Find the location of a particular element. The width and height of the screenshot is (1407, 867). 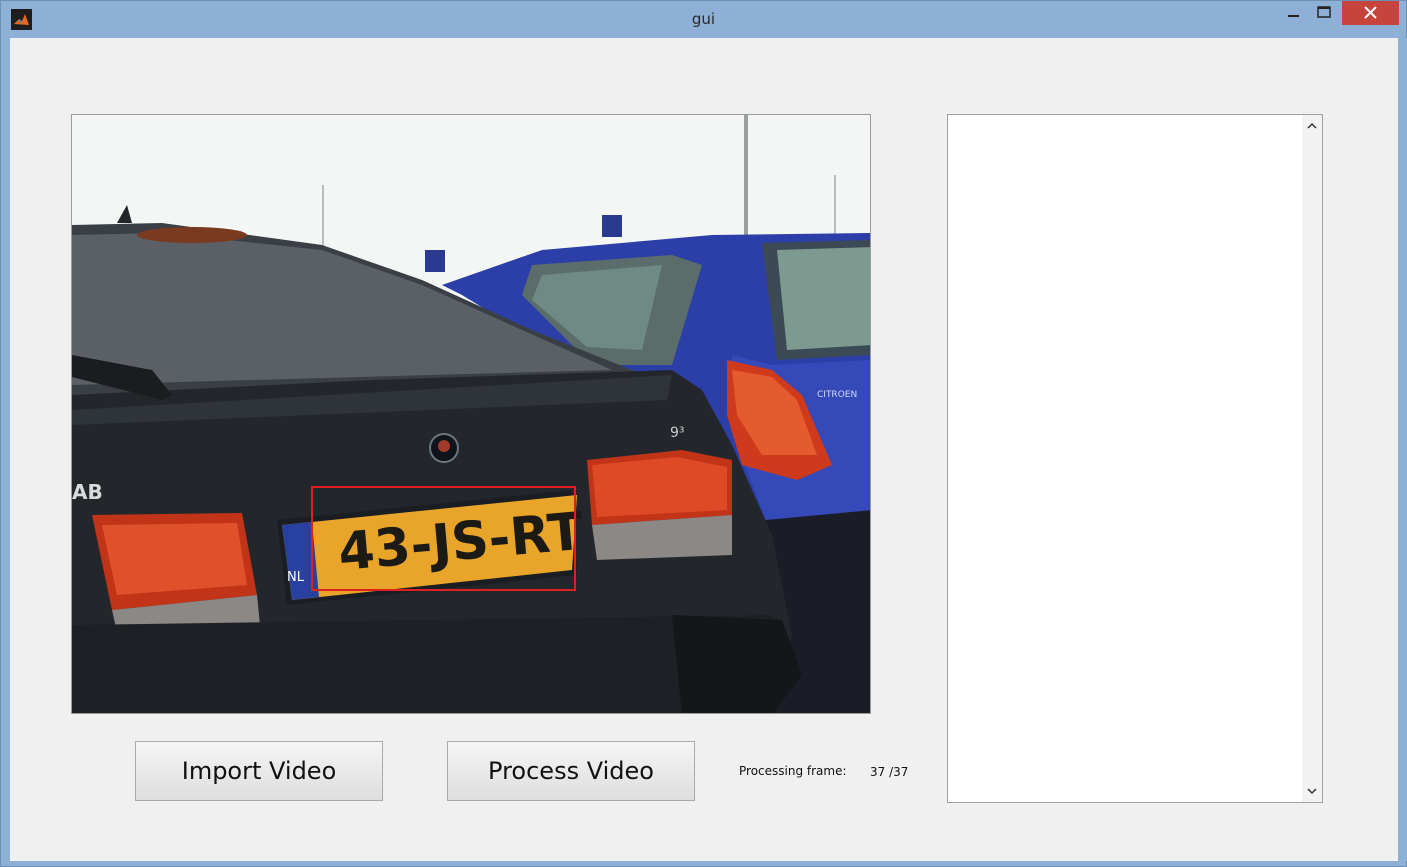

model-badge-text: 9³ is located at coordinates (677, 433).